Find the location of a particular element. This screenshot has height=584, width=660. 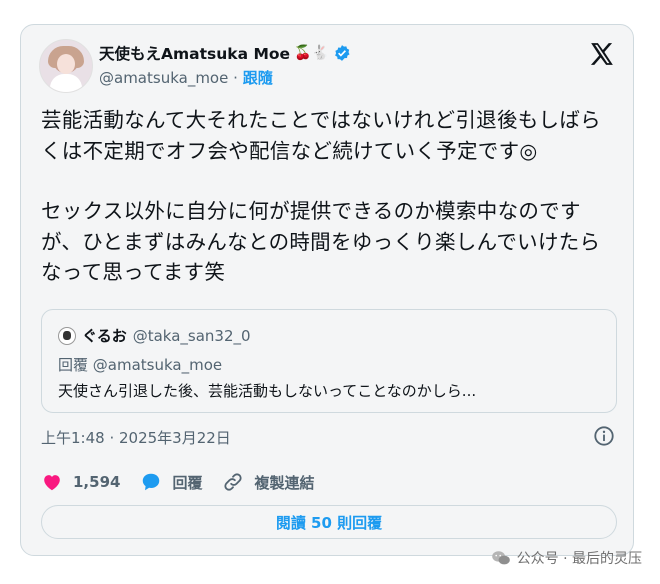

quoted-author-row: ぐるお @taka_san32_0 is located at coordinates (154, 335).